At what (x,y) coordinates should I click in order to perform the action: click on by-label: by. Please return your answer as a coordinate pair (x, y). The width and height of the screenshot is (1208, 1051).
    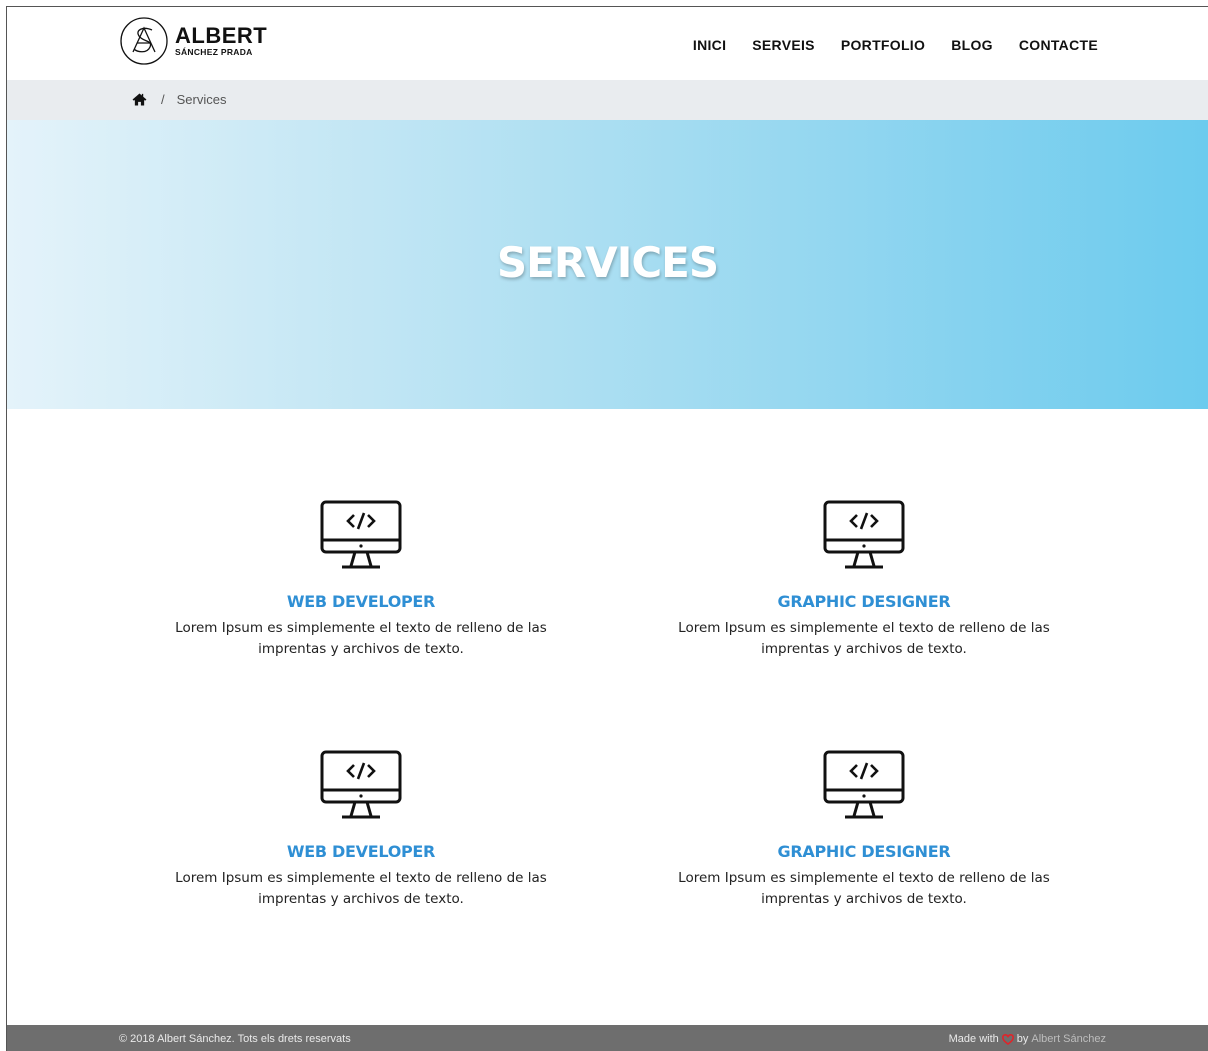
    Looking at the image, I should click on (1022, 1039).